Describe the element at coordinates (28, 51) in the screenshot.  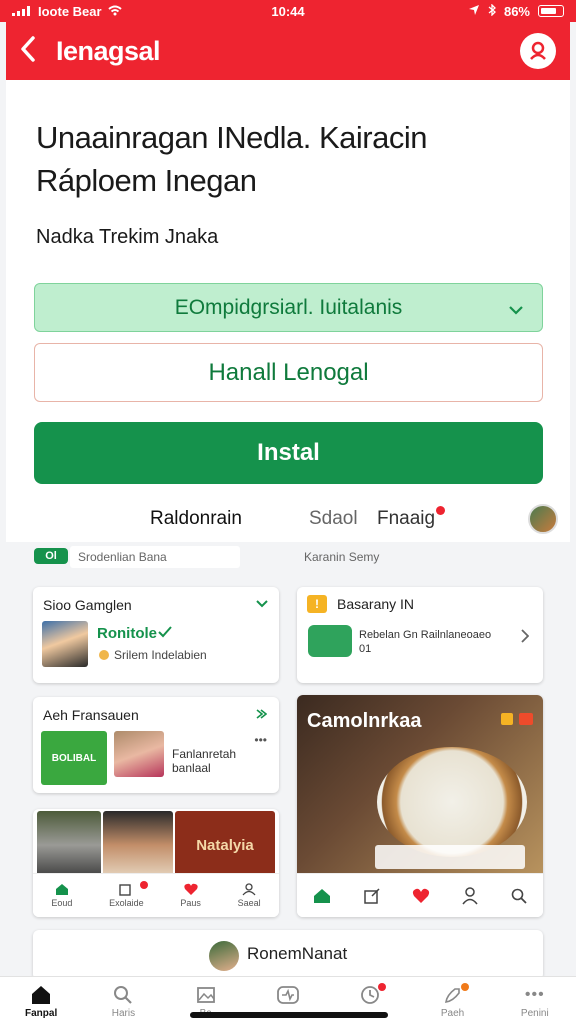
I see `back-arrow-icon` at that location.